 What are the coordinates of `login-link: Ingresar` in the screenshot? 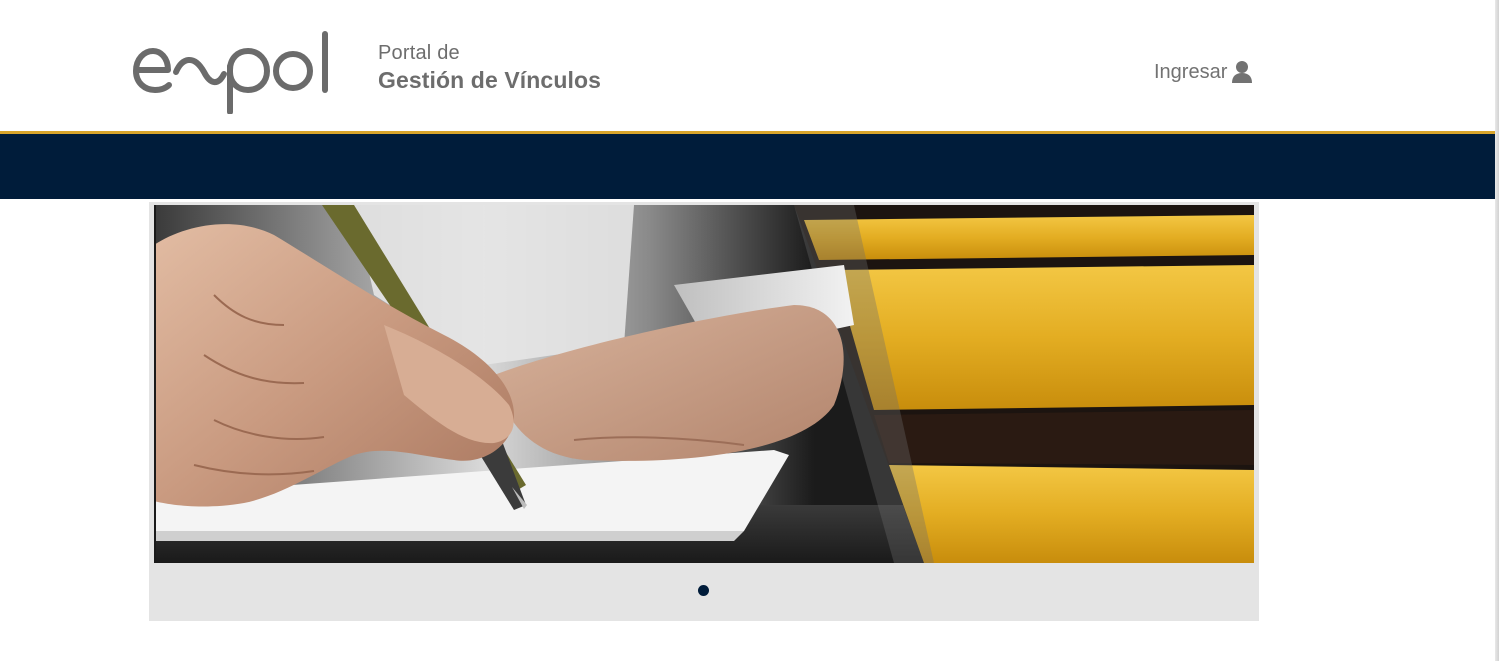 It's located at (1203, 72).